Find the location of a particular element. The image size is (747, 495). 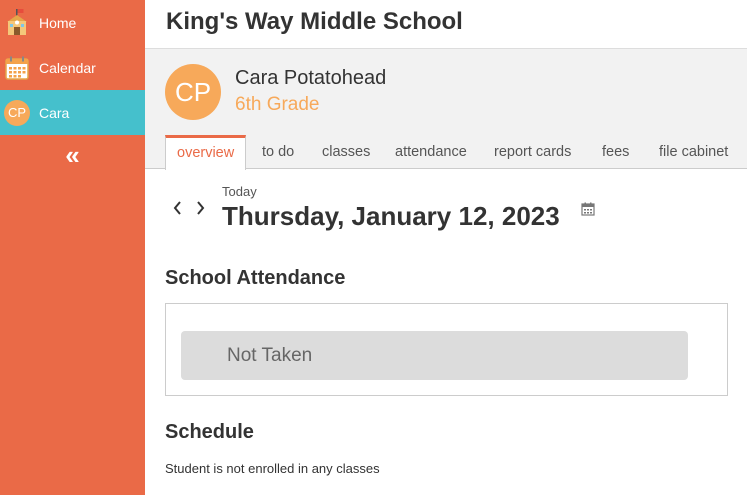

date-picker-calendar-icon is located at coordinates (588, 209).